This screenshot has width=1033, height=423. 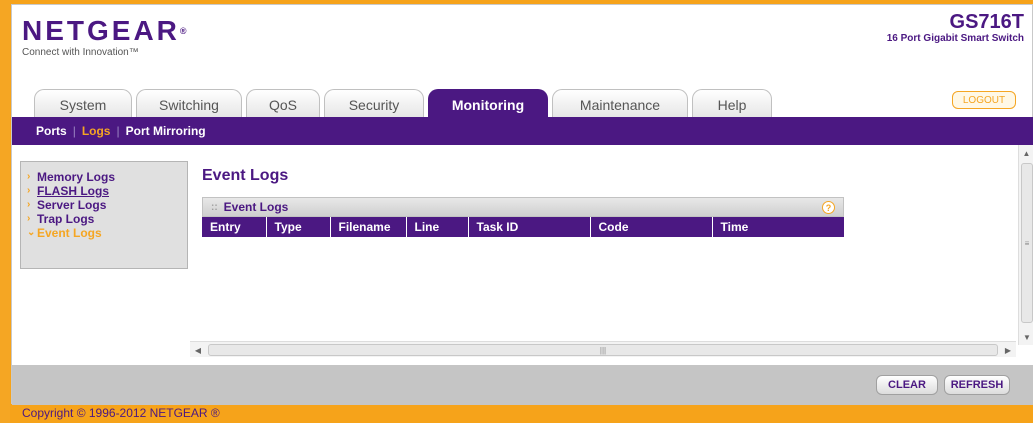 I want to click on sub-navigation: Ports | Logs | Port Mirroring, so click(x=522, y=131).